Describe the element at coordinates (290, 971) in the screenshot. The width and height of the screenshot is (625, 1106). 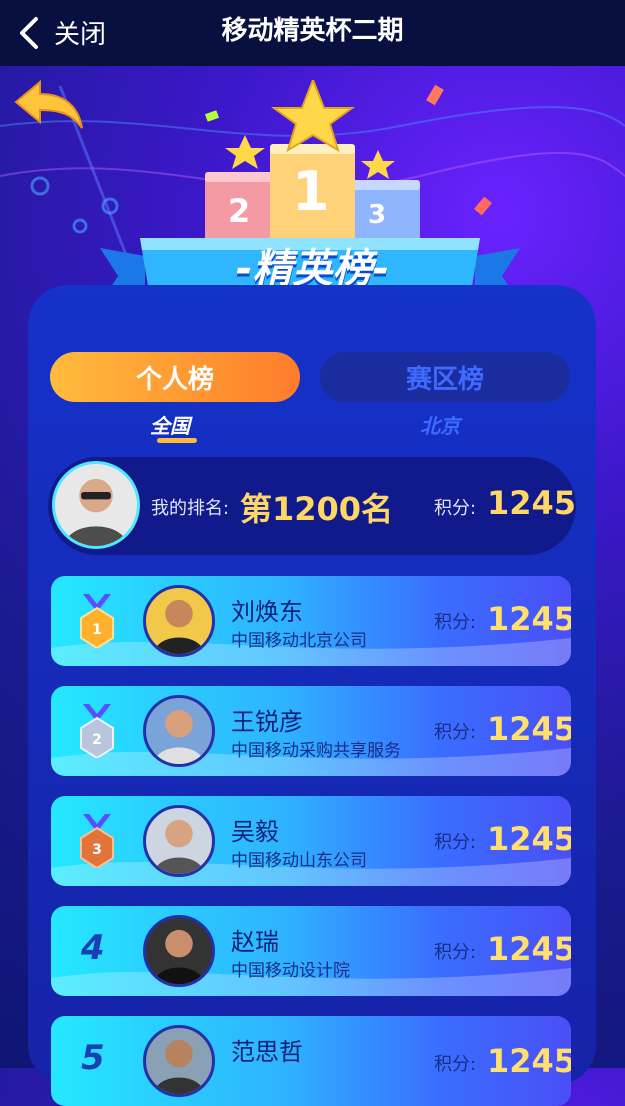
I see `user-org: 中国移动设计院` at that location.